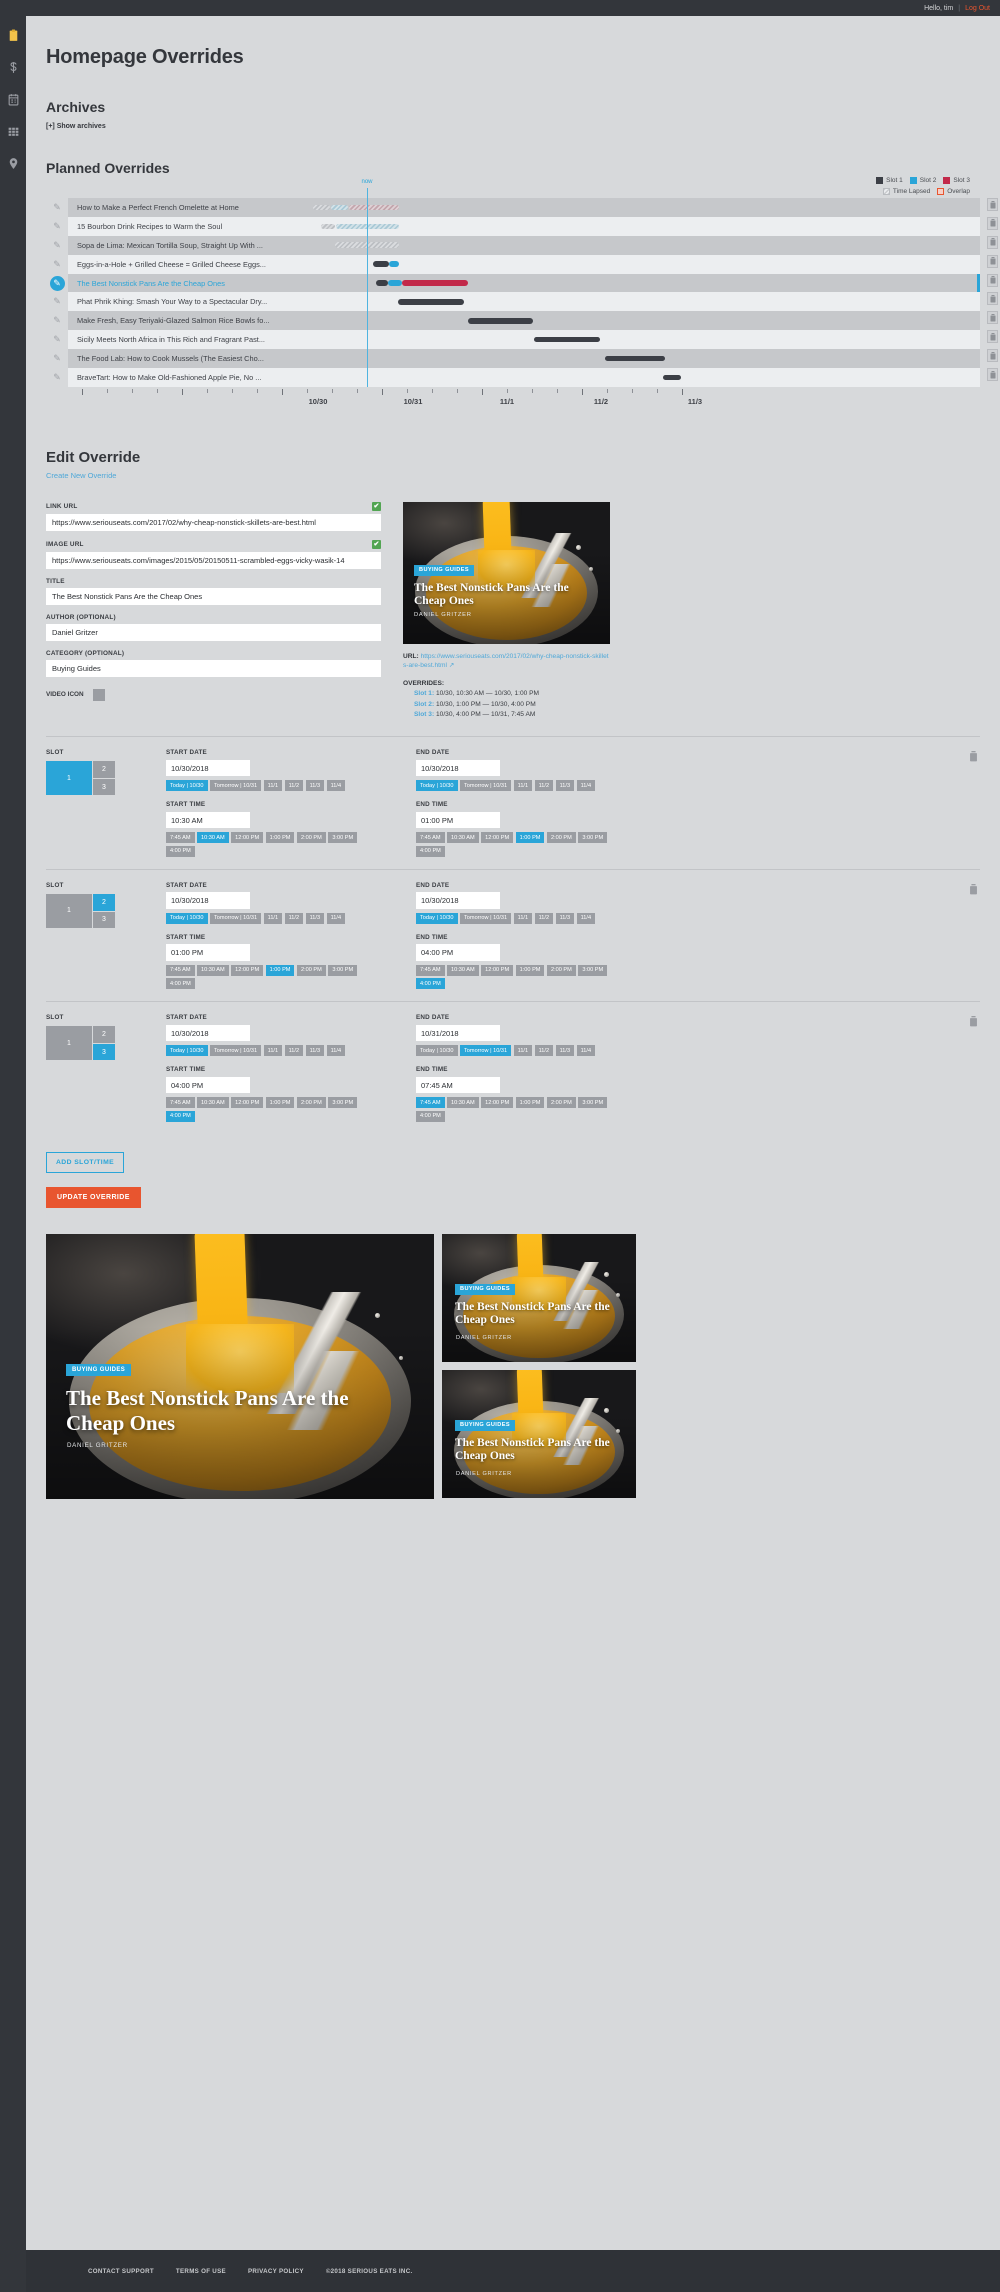  I want to click on grid-icon, so click(13, 131).